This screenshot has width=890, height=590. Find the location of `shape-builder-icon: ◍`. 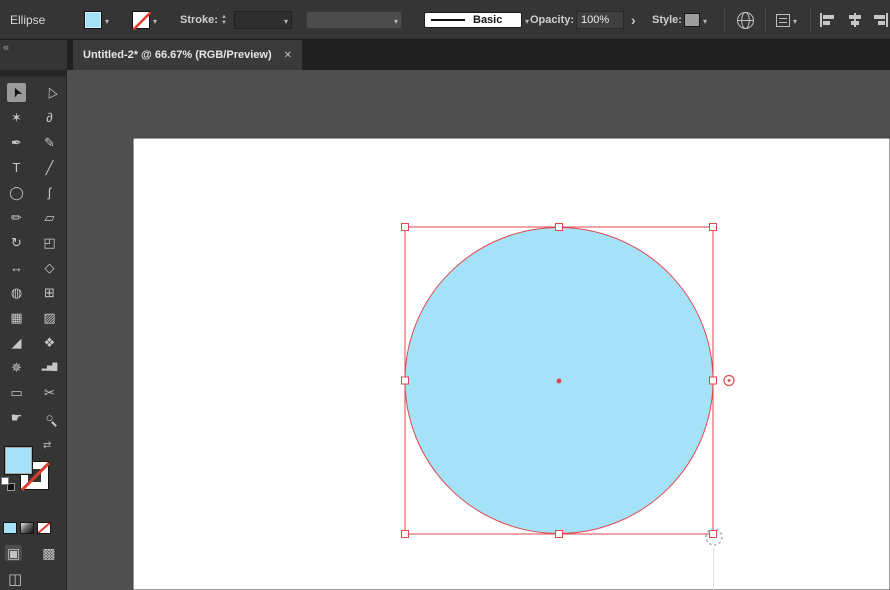

shape-builder-icon: ◍ is located at coordinates (16, 292).